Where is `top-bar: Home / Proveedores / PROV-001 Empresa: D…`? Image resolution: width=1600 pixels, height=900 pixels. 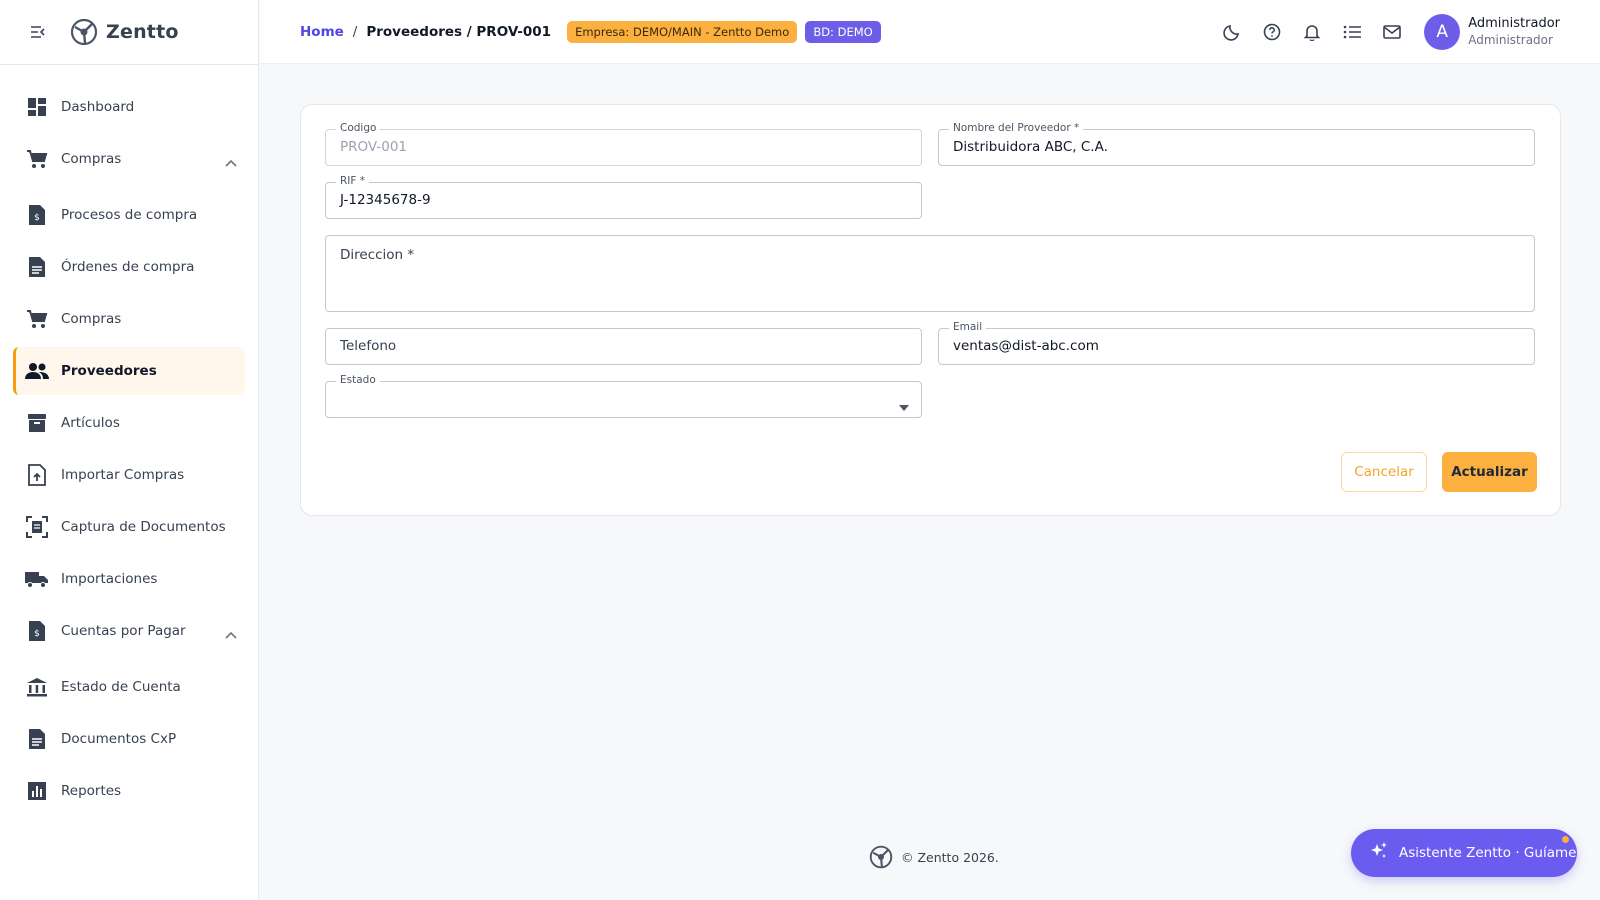 top-bar: Home / Proveedores / PROV-001 Empresa: D… is located at coordinates (930, 32).